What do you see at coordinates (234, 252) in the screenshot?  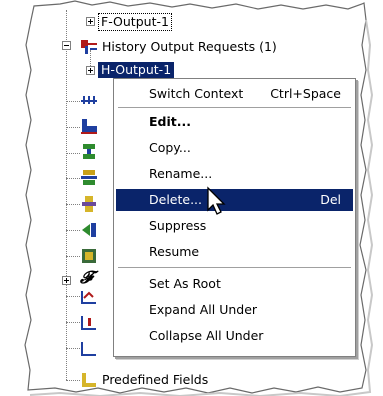 I see `menu-item-resume: Resume` at bounding box center [234, 252].